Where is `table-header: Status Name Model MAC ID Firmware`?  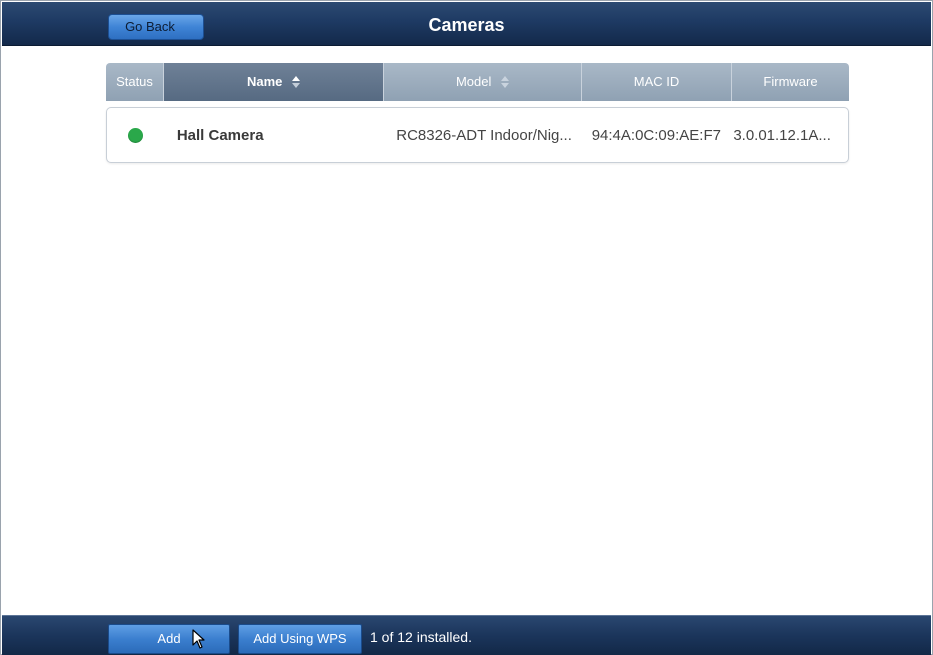
table-header: Status Name Model MAC ID Firmware is located at coordinates (477, 82).